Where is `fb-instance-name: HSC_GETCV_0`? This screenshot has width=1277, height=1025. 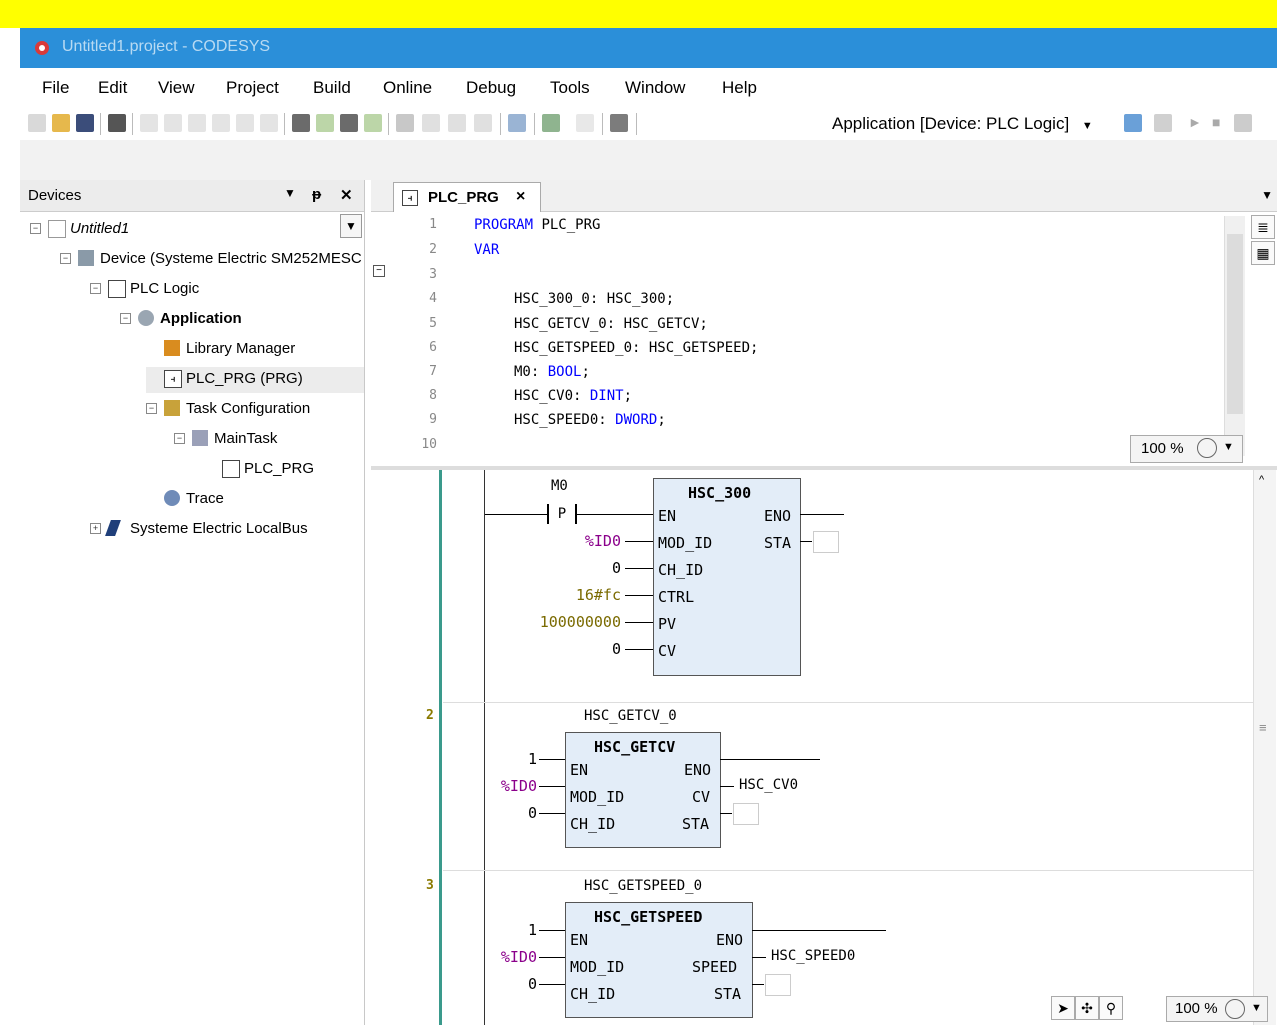
fb-instance-name: HSC_GETCV_0 is located at coordinates (630, 716).